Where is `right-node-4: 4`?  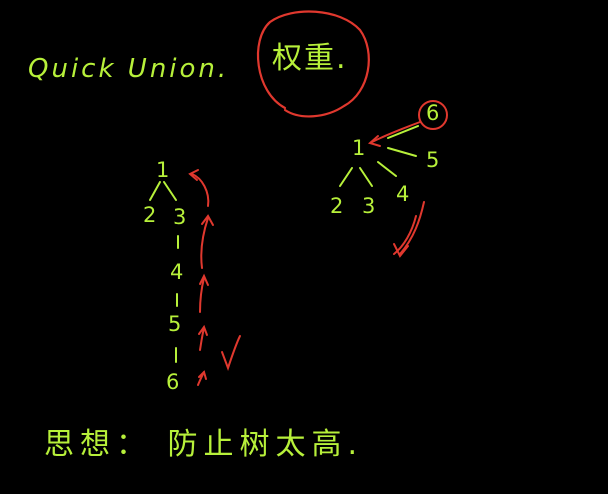 right-node-4: 4 is located at coordinates (403, 194).